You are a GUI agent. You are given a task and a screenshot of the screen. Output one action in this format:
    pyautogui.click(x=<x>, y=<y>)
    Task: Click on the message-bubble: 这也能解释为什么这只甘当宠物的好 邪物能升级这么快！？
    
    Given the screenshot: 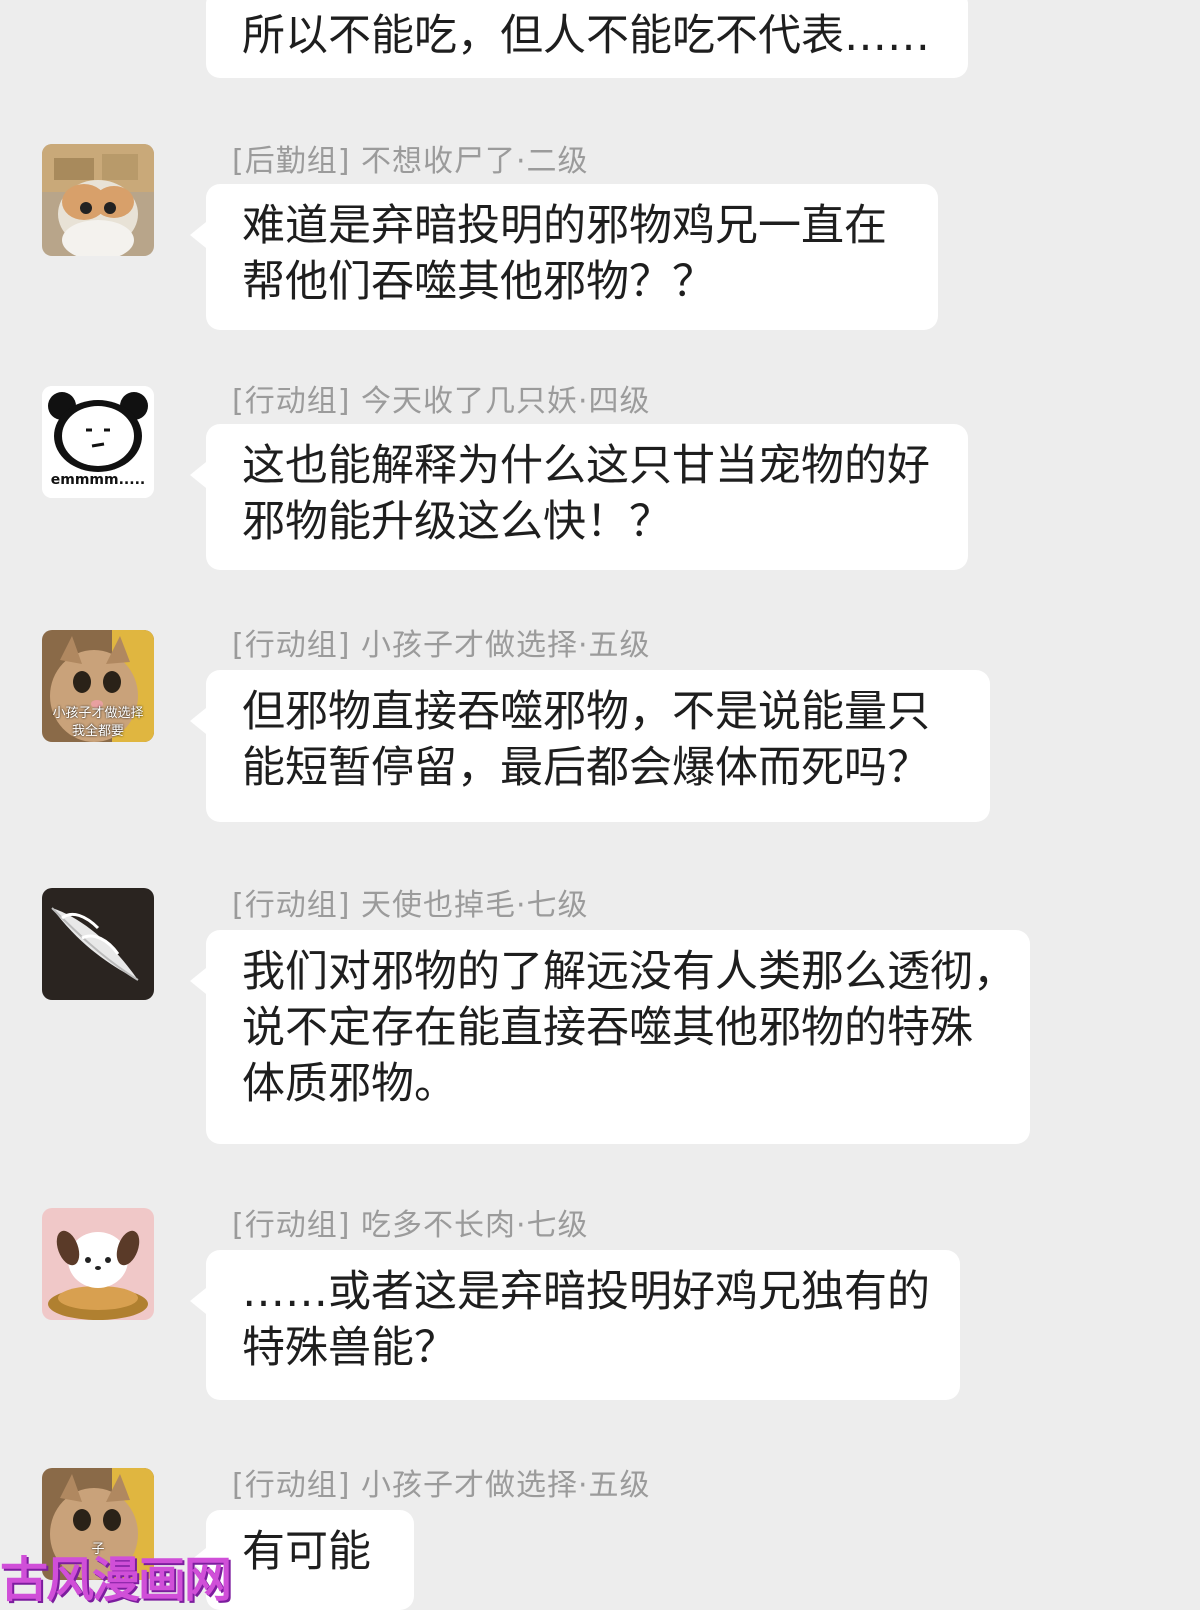 What is the action you would take?
    pyautogui.click(x=579, y=497)
    